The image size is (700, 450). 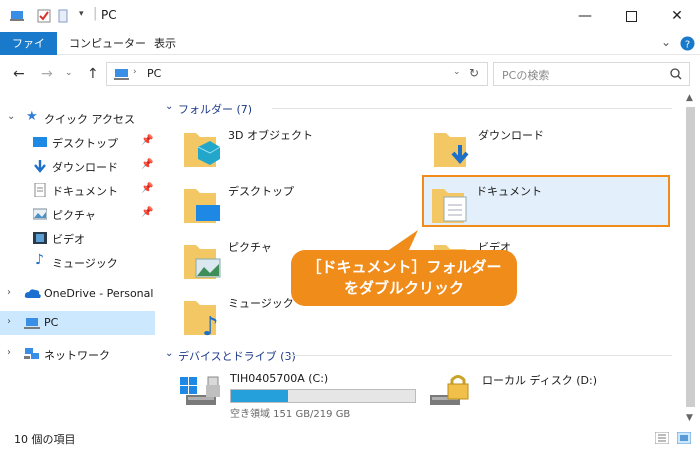 I want to click on scroll-down-icon: ▼, so click(x=689, y=418).